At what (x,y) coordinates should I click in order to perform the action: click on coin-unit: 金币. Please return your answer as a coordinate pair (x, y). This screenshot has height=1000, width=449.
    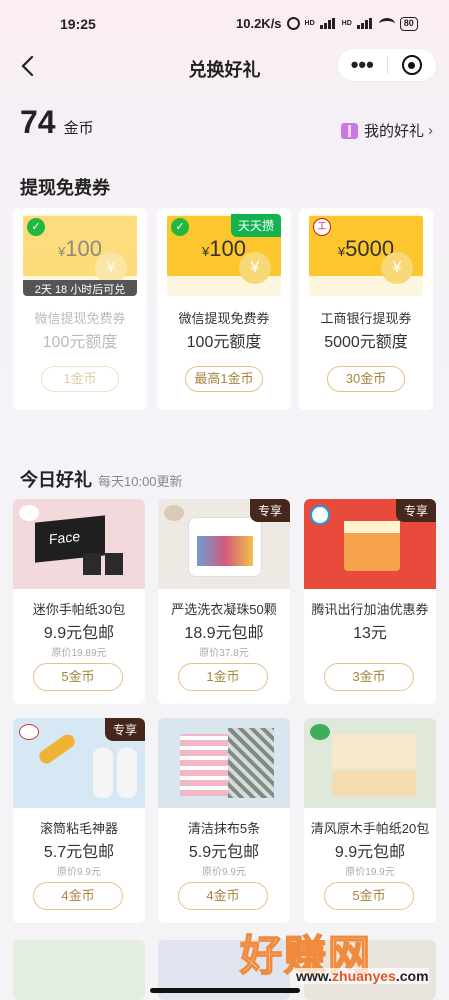
    Looking at the image, I should click on (78, 128).